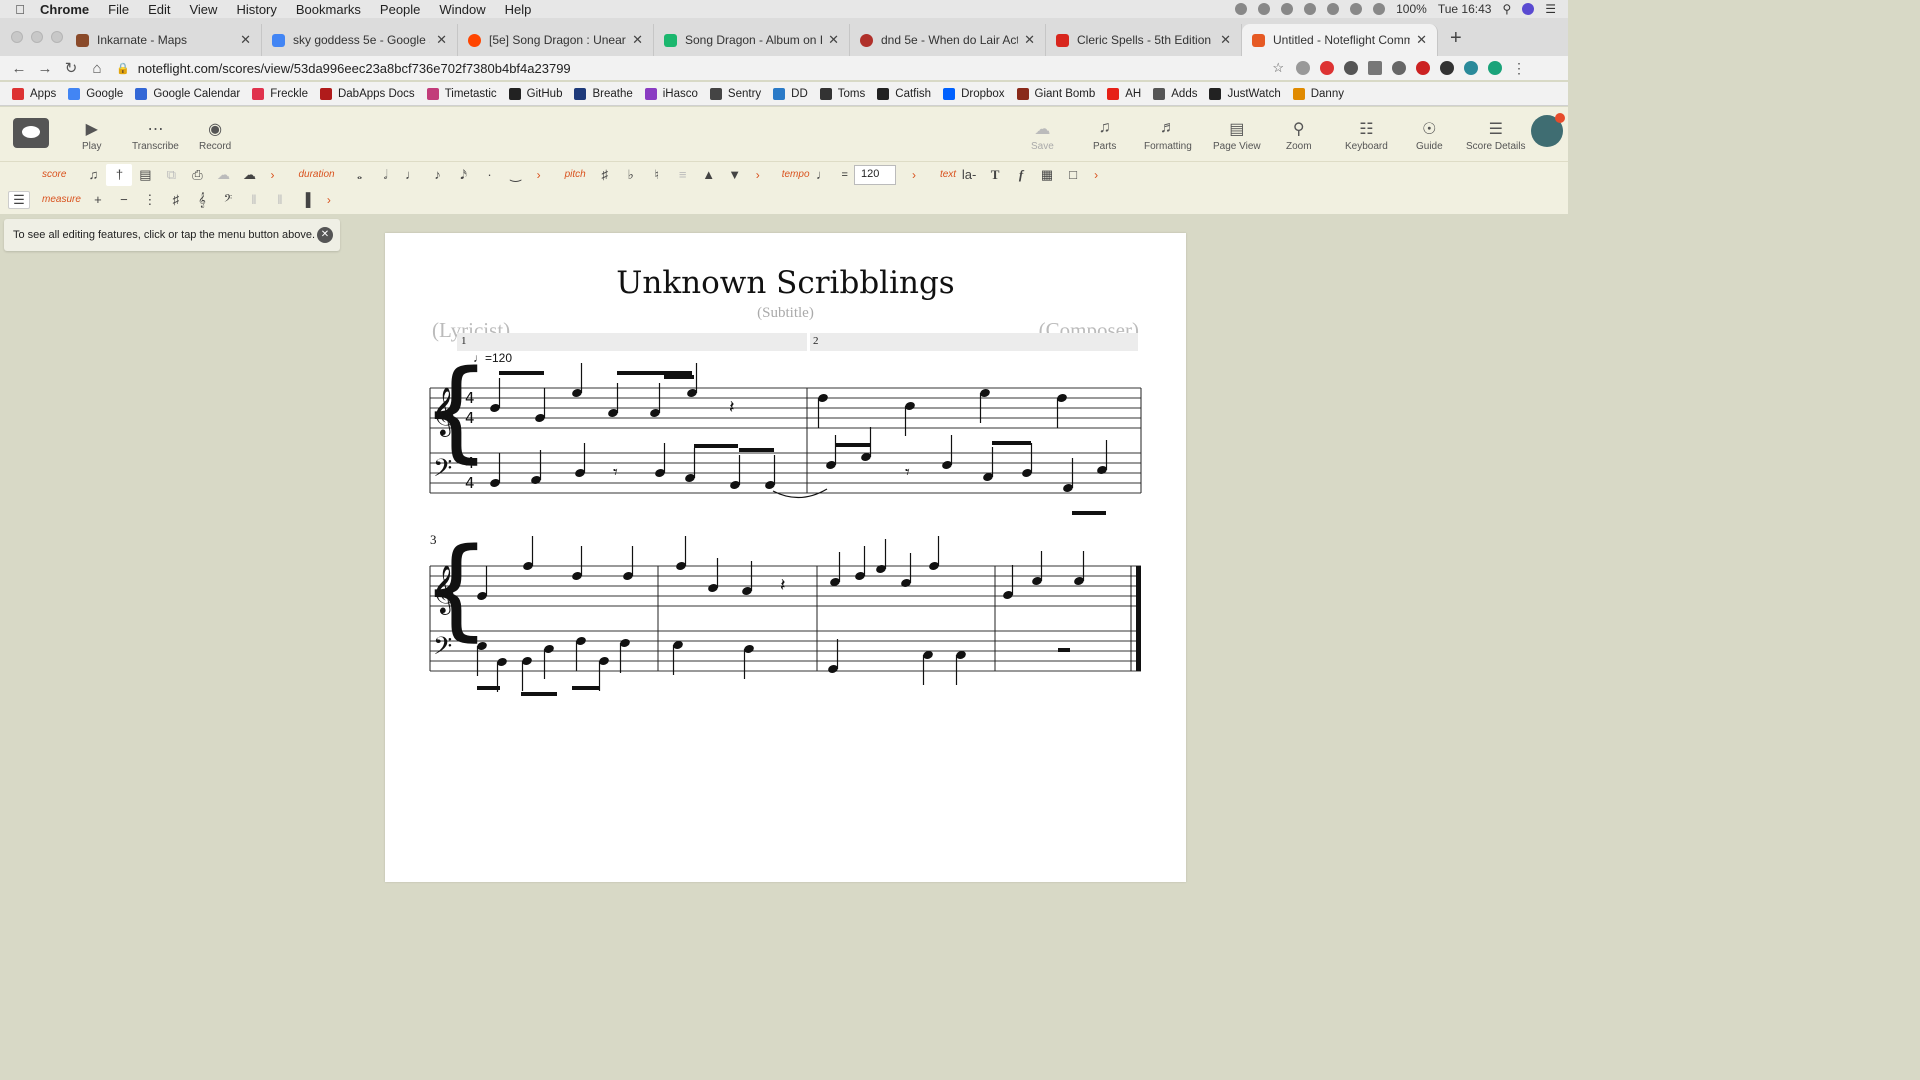 The image size is (1920, 1080). I want to click on repeat-barline-icon: ‖, so click(280, 199).